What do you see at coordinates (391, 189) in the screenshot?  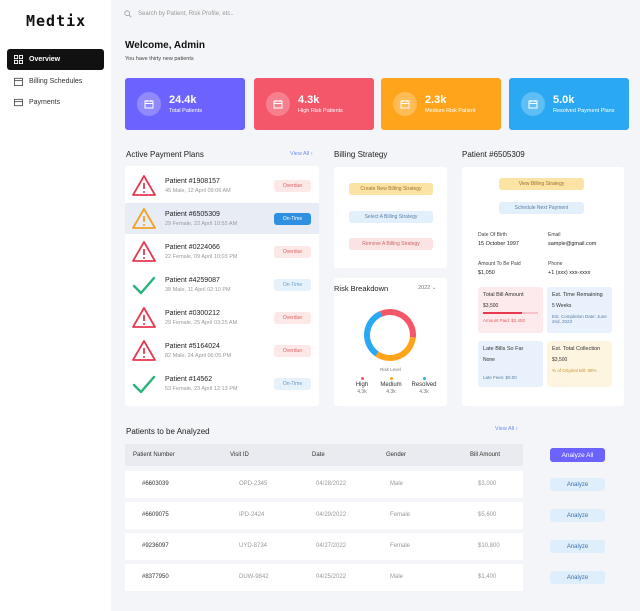 I see `create-billing-strategy-button: Create New Billing Strategy` at bounding box center [391, 189].